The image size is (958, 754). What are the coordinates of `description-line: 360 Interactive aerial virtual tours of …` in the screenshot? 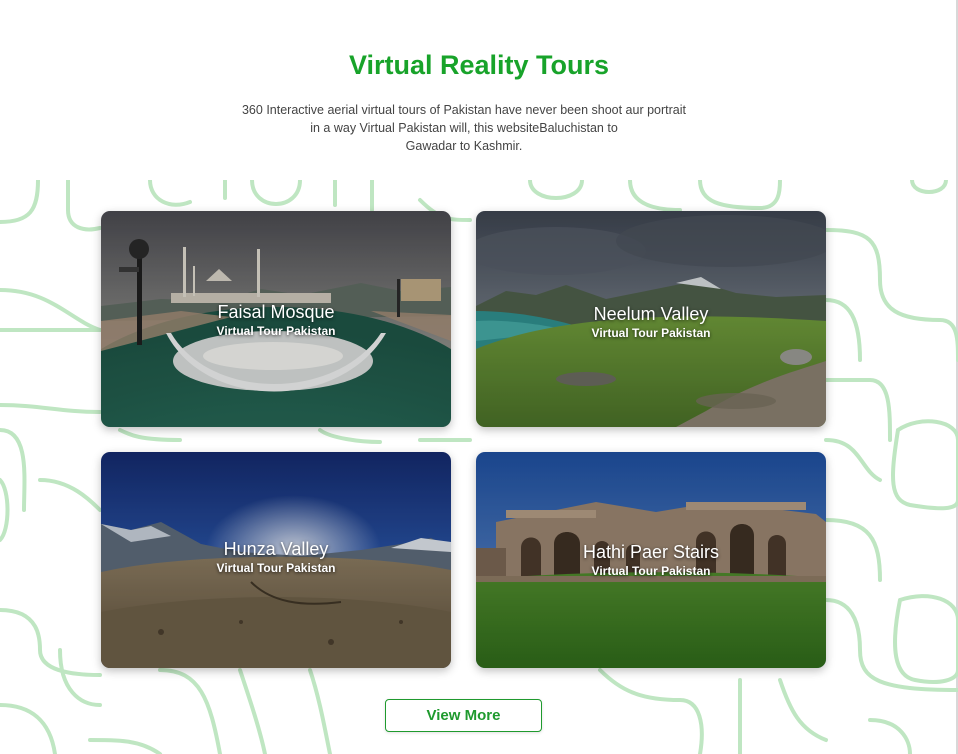 It's located at (463, 110).